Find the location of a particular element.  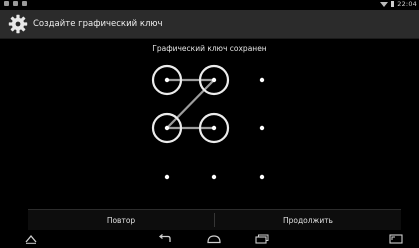

pattern-path is located at coordinates (190, 104).